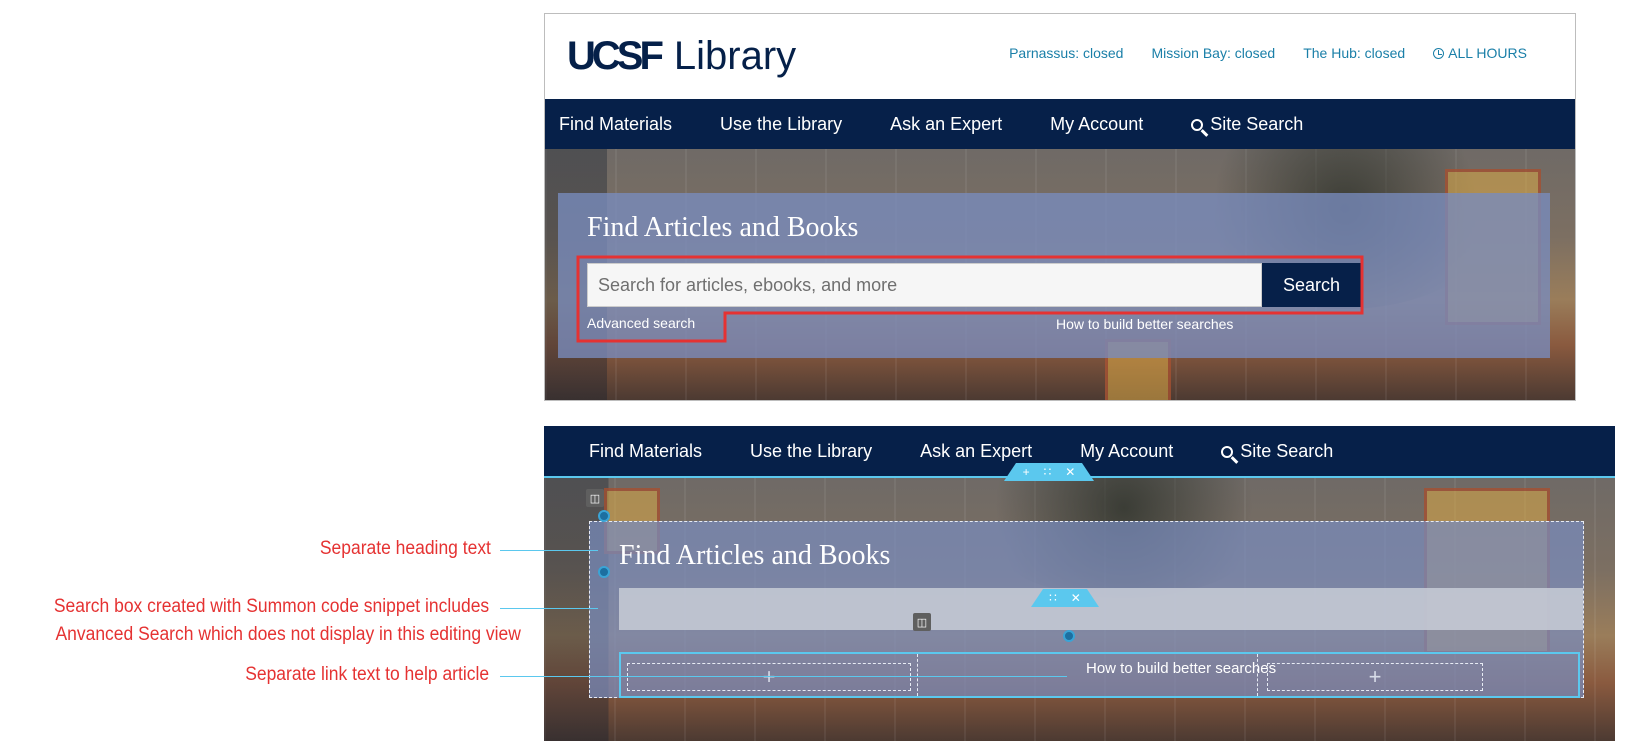 This screenshot has height=750, width=1651. I want to click on ucsf-library-logo: UCSF Library, so click(681, 54).